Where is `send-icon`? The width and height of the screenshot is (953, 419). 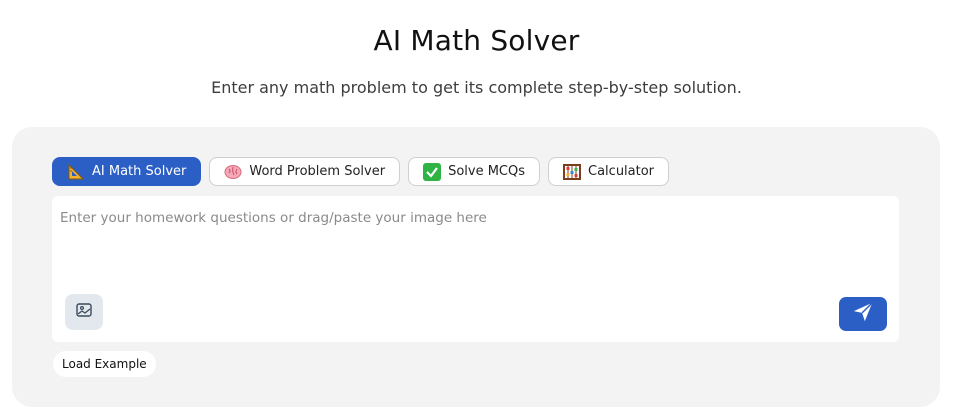
send-icon is located at coordinates (863, 314).